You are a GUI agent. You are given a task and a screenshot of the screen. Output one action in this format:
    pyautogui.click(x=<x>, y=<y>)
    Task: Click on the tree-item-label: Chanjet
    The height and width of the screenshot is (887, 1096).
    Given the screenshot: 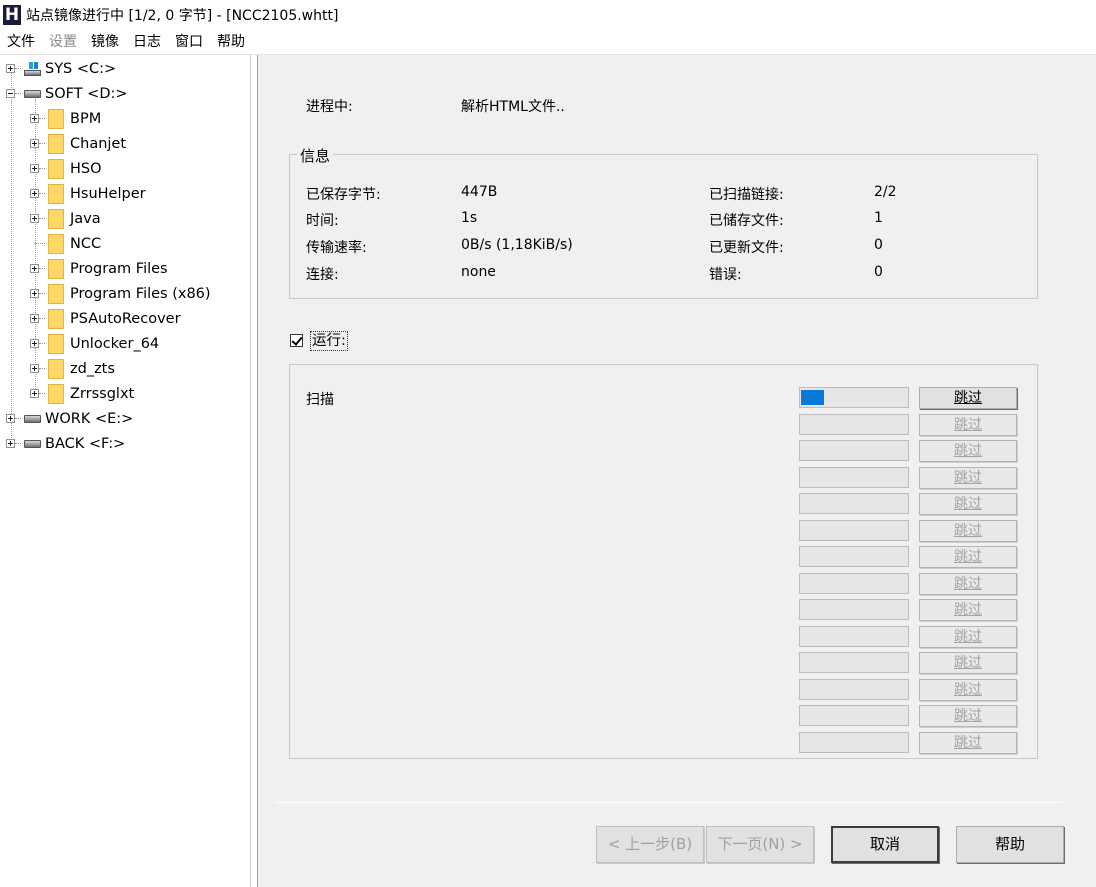 What is the action you would take?
    pyautogui.click(x=98, y=143)
    